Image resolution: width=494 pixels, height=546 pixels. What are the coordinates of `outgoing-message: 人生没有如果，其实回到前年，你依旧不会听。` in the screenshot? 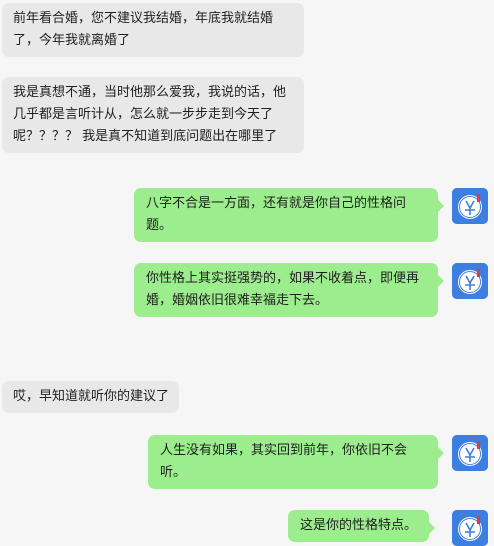 It's located at (296, 462).